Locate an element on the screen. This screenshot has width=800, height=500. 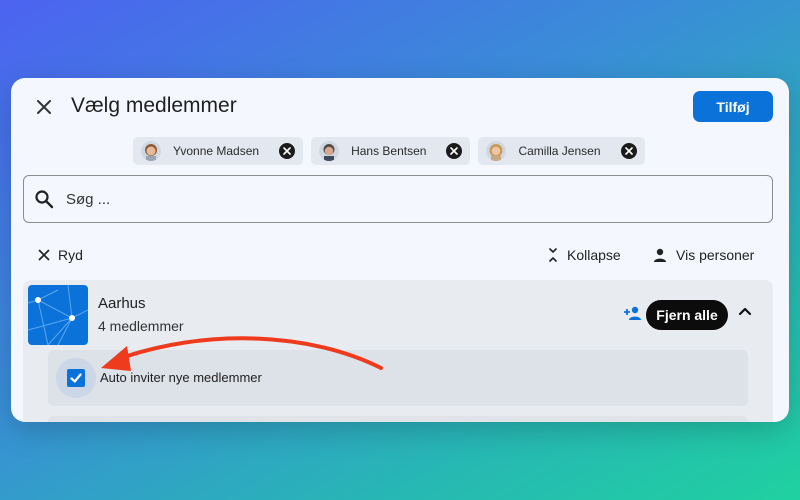
collapse-group-button is located at coordinates (745, 313).